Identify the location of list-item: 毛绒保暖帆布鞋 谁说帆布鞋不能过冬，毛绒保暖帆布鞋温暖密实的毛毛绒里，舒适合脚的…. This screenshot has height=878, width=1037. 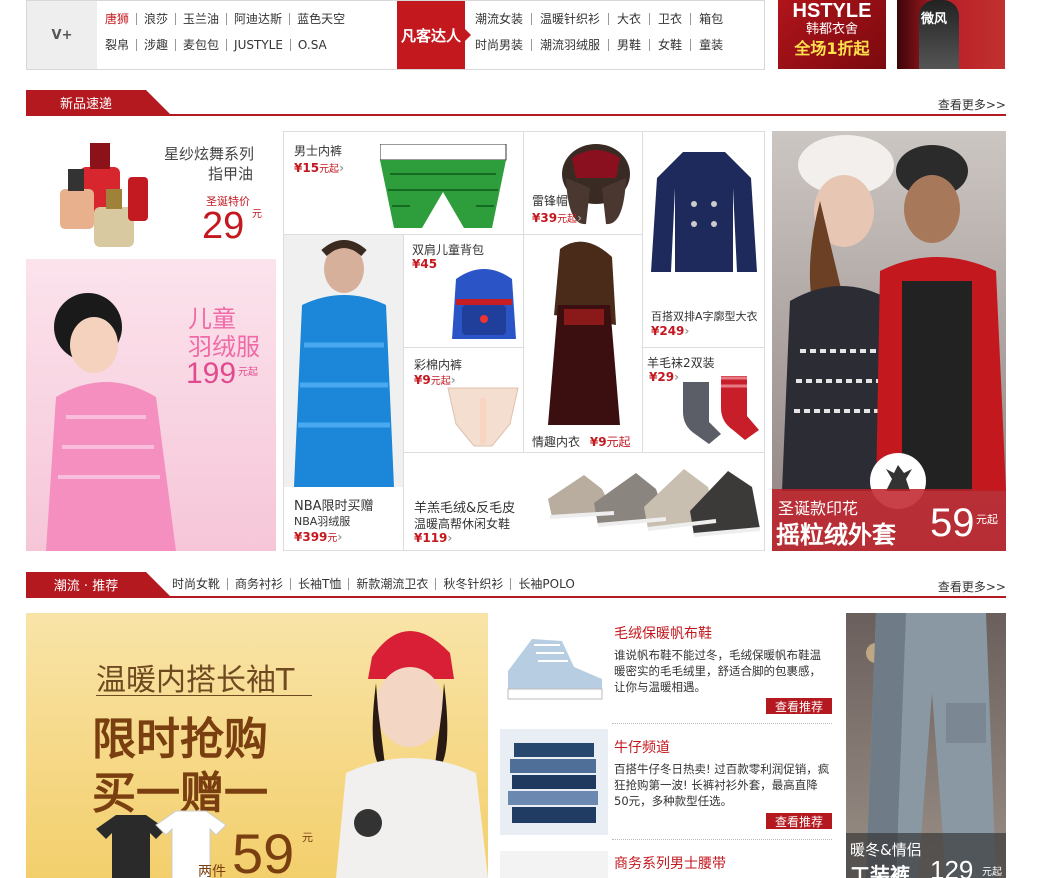
(666, 669).